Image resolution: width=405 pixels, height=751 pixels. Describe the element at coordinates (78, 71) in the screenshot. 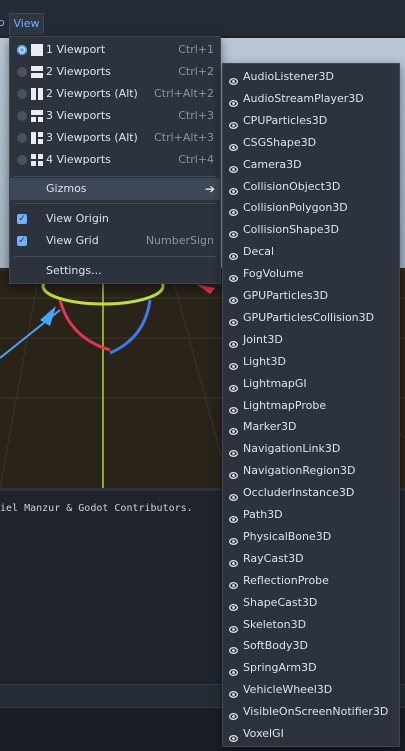

I see `menu-item-label: 2 Viewports` at that location.